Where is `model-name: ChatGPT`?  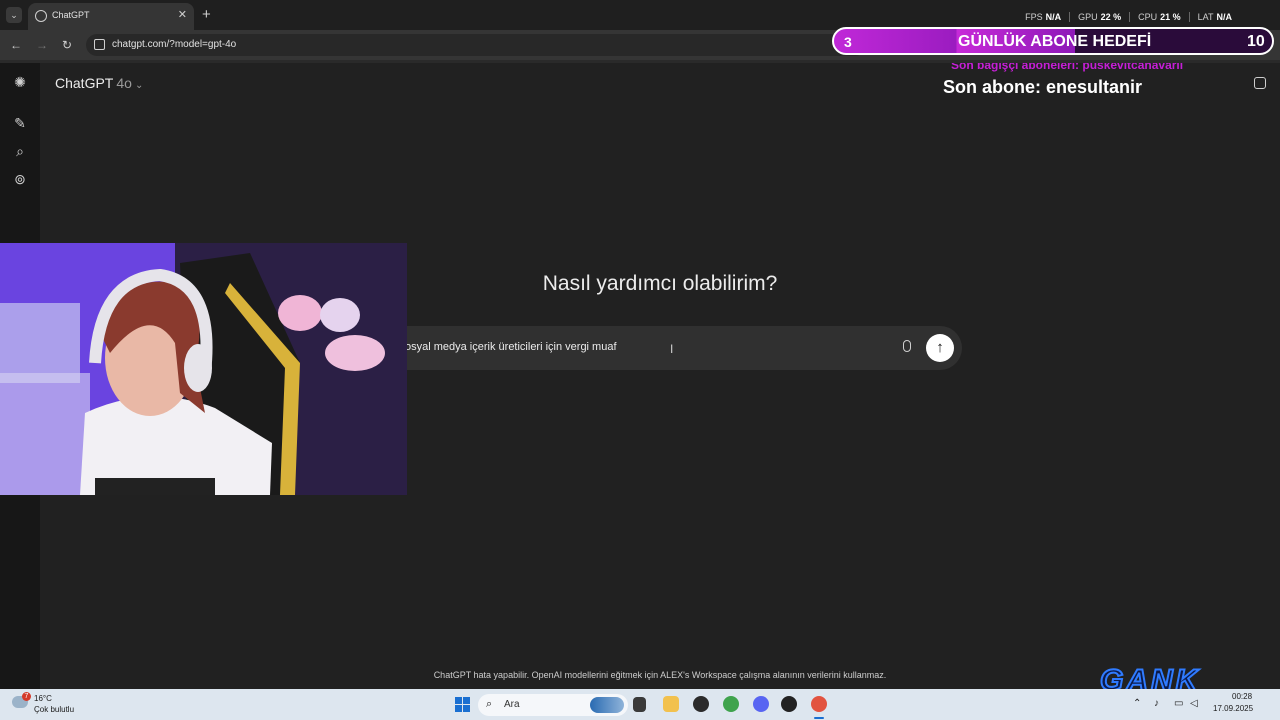 model-name: ChatGPT is located at coordinates (84, 83).